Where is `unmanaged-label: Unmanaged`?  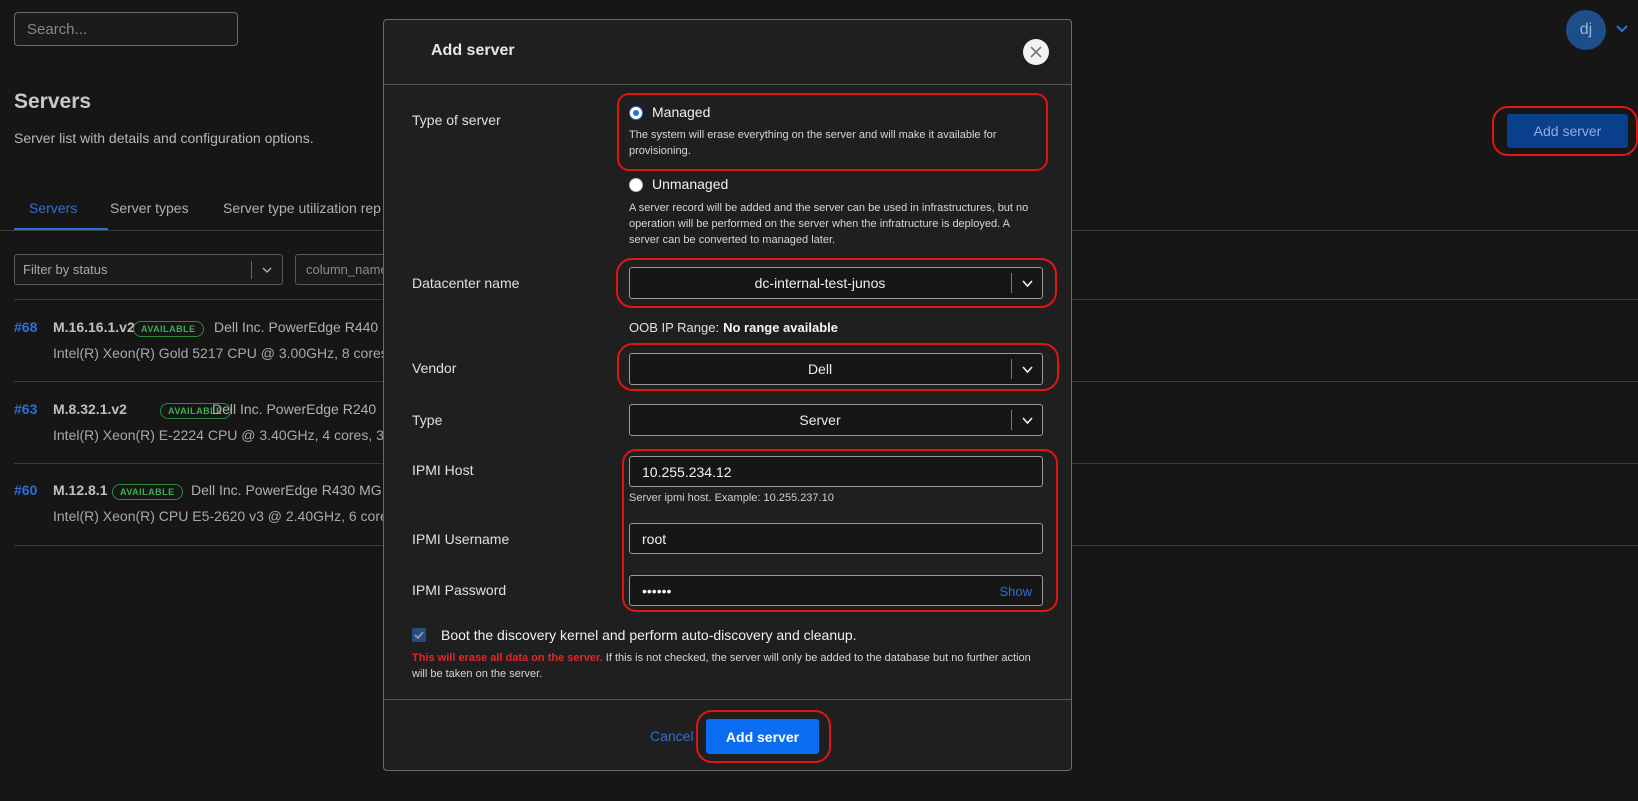
unmanaged-label: Unmanaged is located at coordinates (690, 184).